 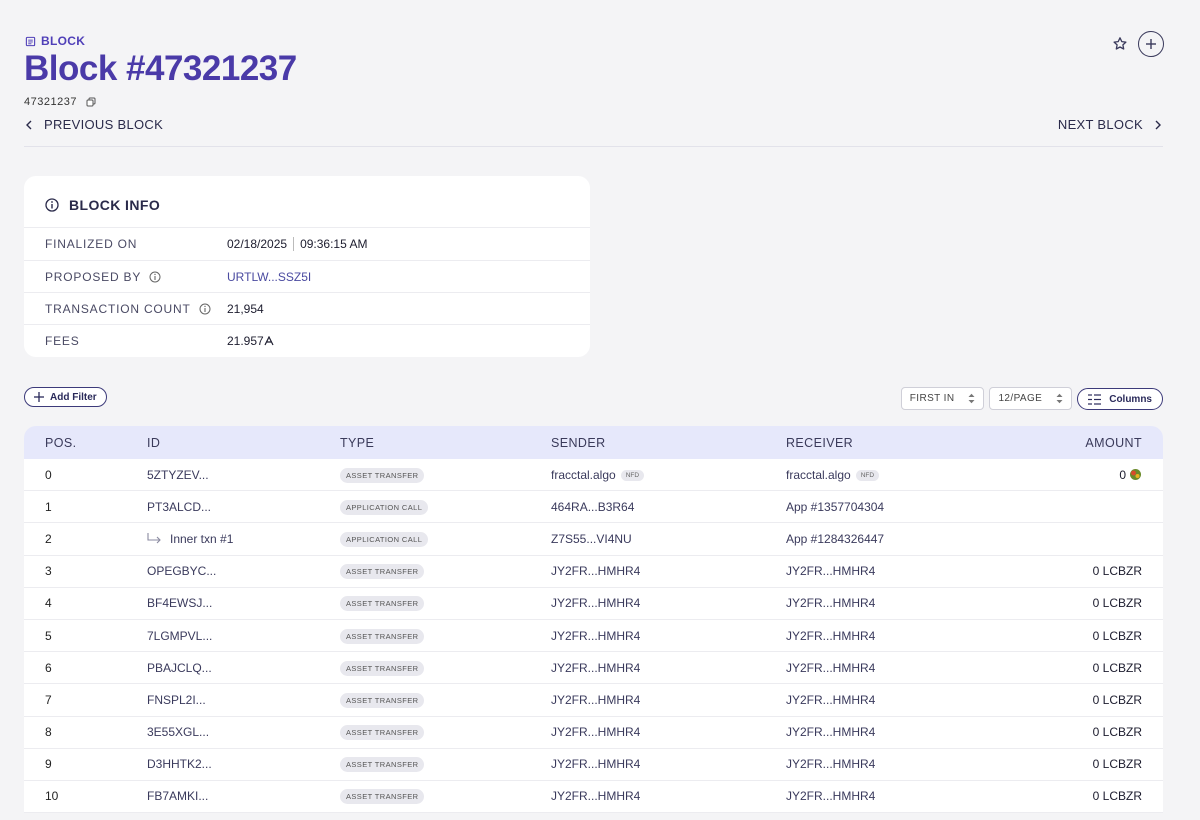 I want to click on sort-order-select: FIRST IN, so click(x=942, y=398).